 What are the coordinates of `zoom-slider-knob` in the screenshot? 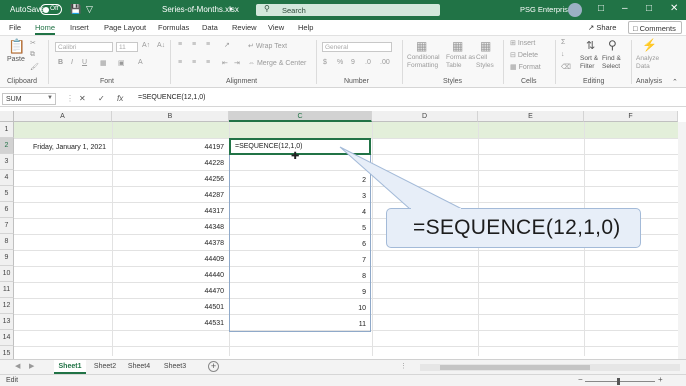 It's located at (618, 381).